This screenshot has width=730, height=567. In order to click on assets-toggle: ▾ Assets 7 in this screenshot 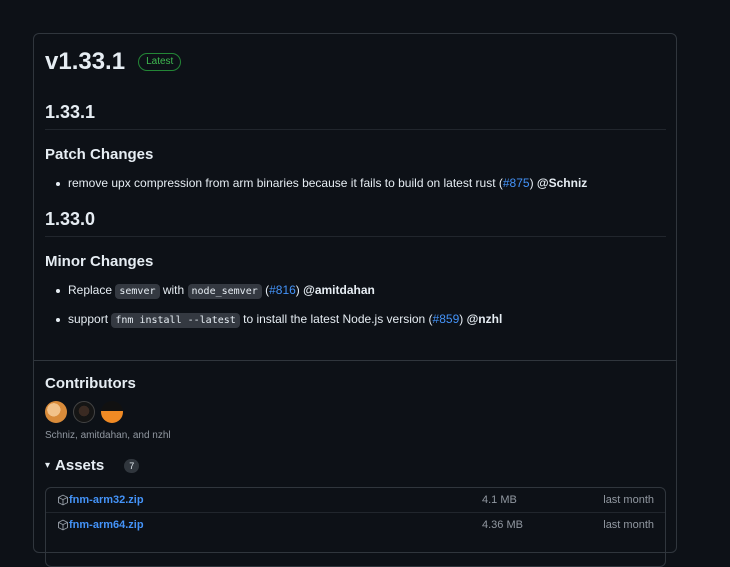, I will do `click(92, 465)`.